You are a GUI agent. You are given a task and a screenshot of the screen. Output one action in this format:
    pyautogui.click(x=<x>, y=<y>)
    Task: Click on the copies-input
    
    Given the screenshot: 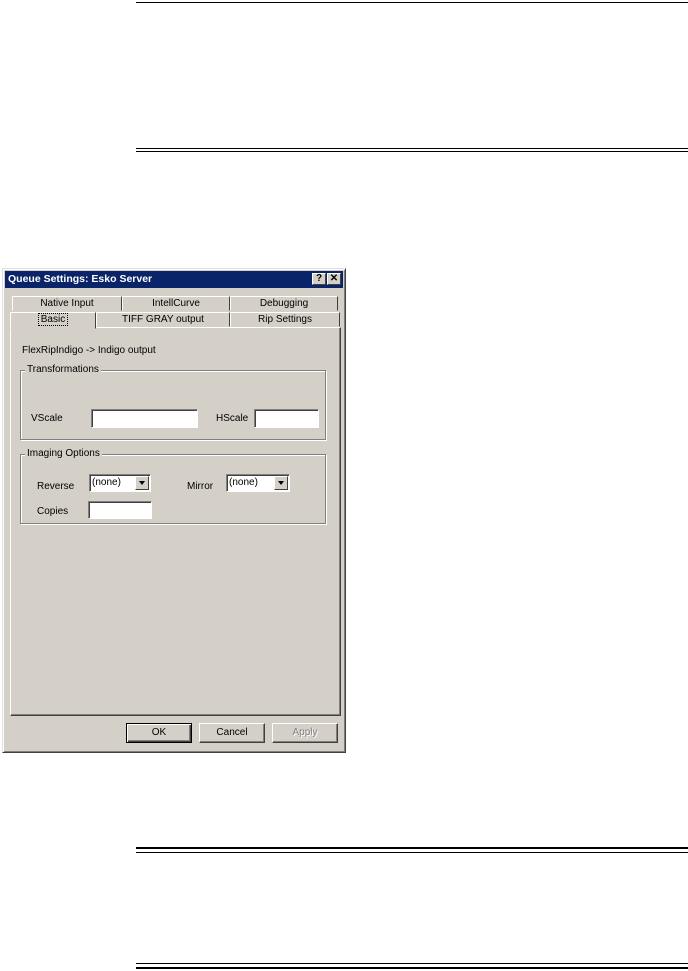 What is the action you would take?
    pyautogui.click(x=120, y=510)
    